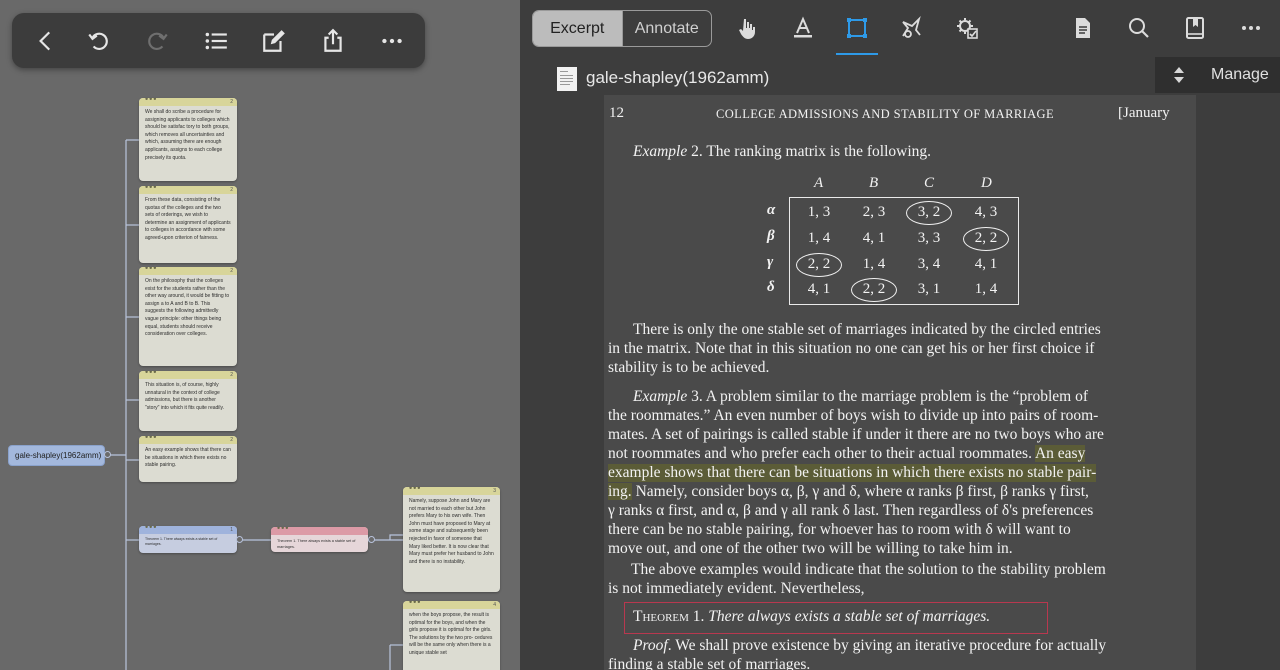 Image resolution: width=1280 pixels, height=670 pixels. What do you see at coordinates (666, 28) in the screenshot?
I see `tab-annotate: Annotate` at bounding box center [666, 28].